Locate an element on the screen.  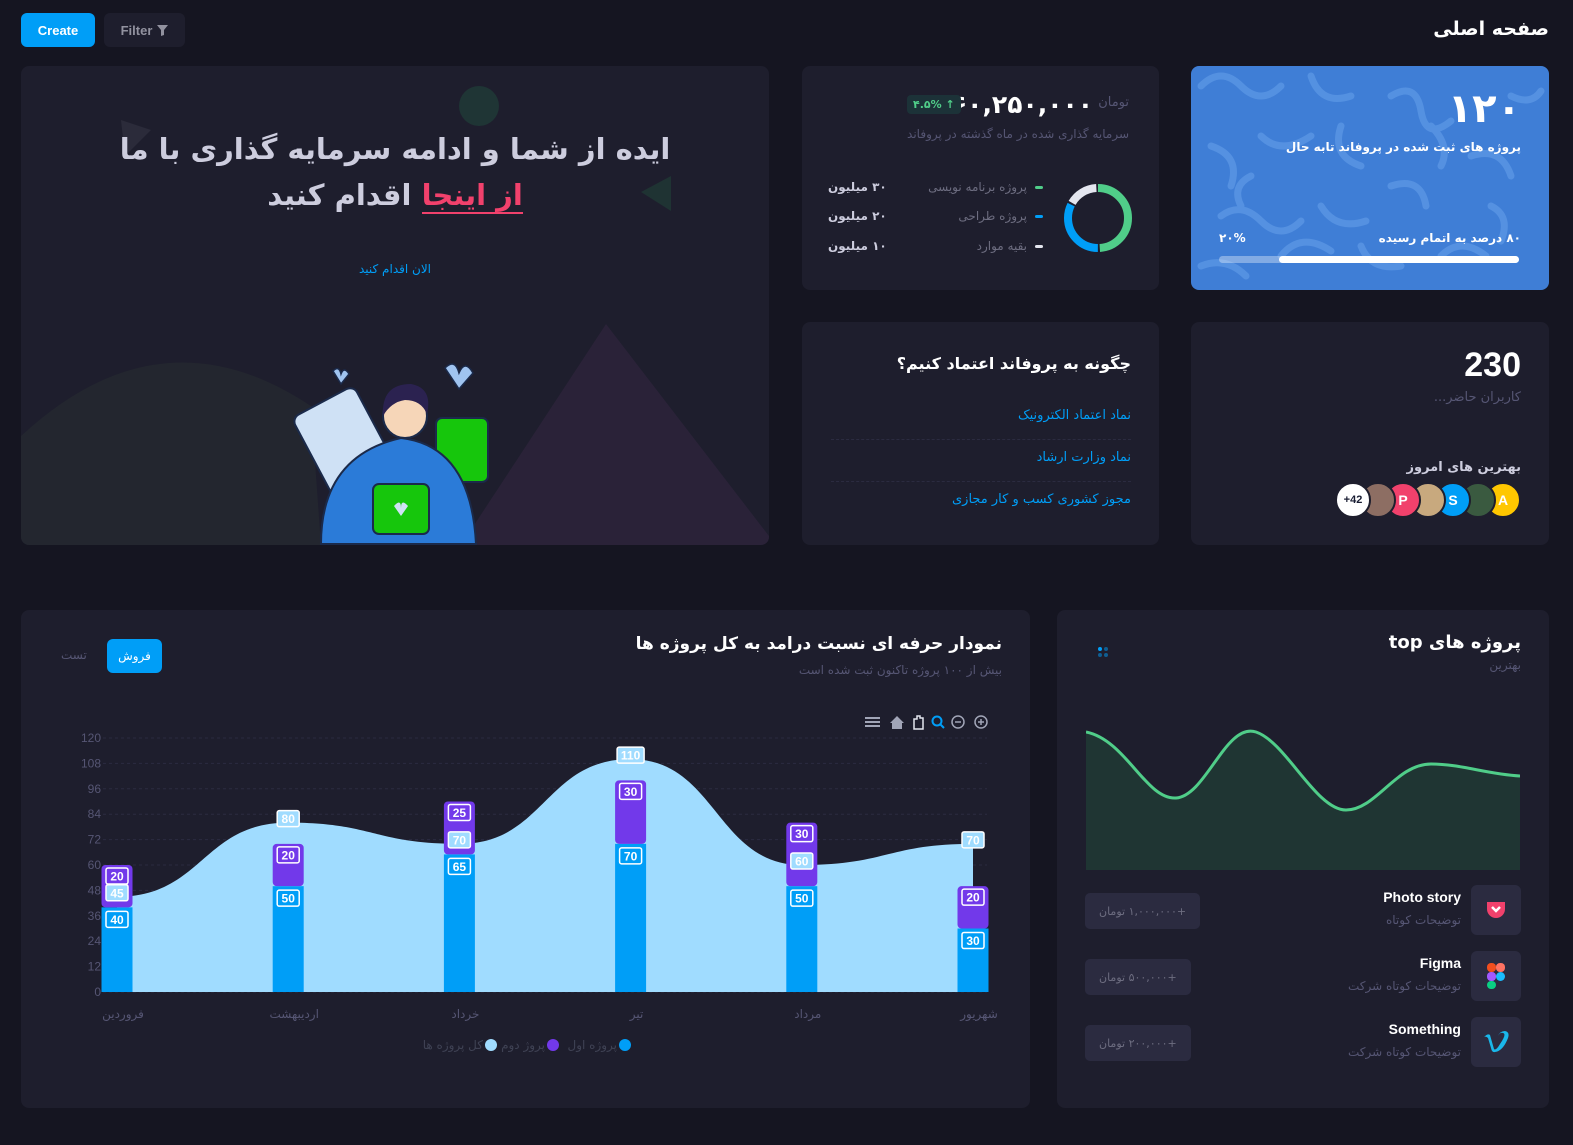
legend-value: ۲۰ میلیون is located at coordinates (857, 216).